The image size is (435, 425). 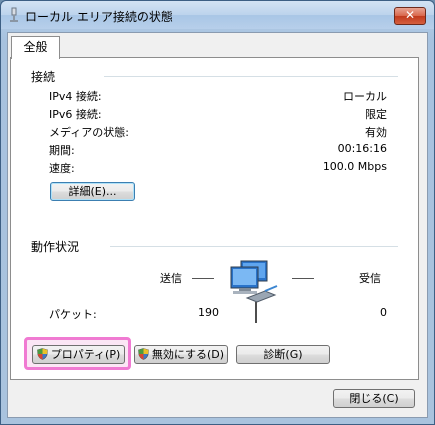 I want to click on title-close-button: ✕, so click(x=410, y=16).